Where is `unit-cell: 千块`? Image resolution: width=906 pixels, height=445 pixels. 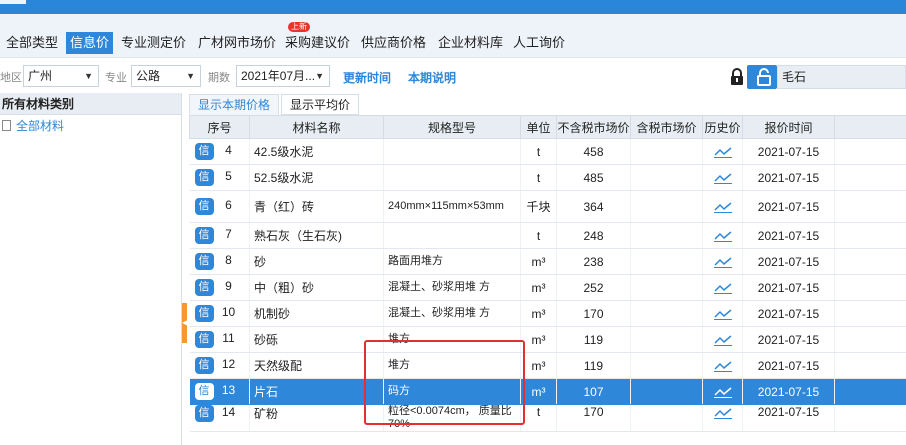 unit-cell: 千块 is located at coordinates (538, 206).